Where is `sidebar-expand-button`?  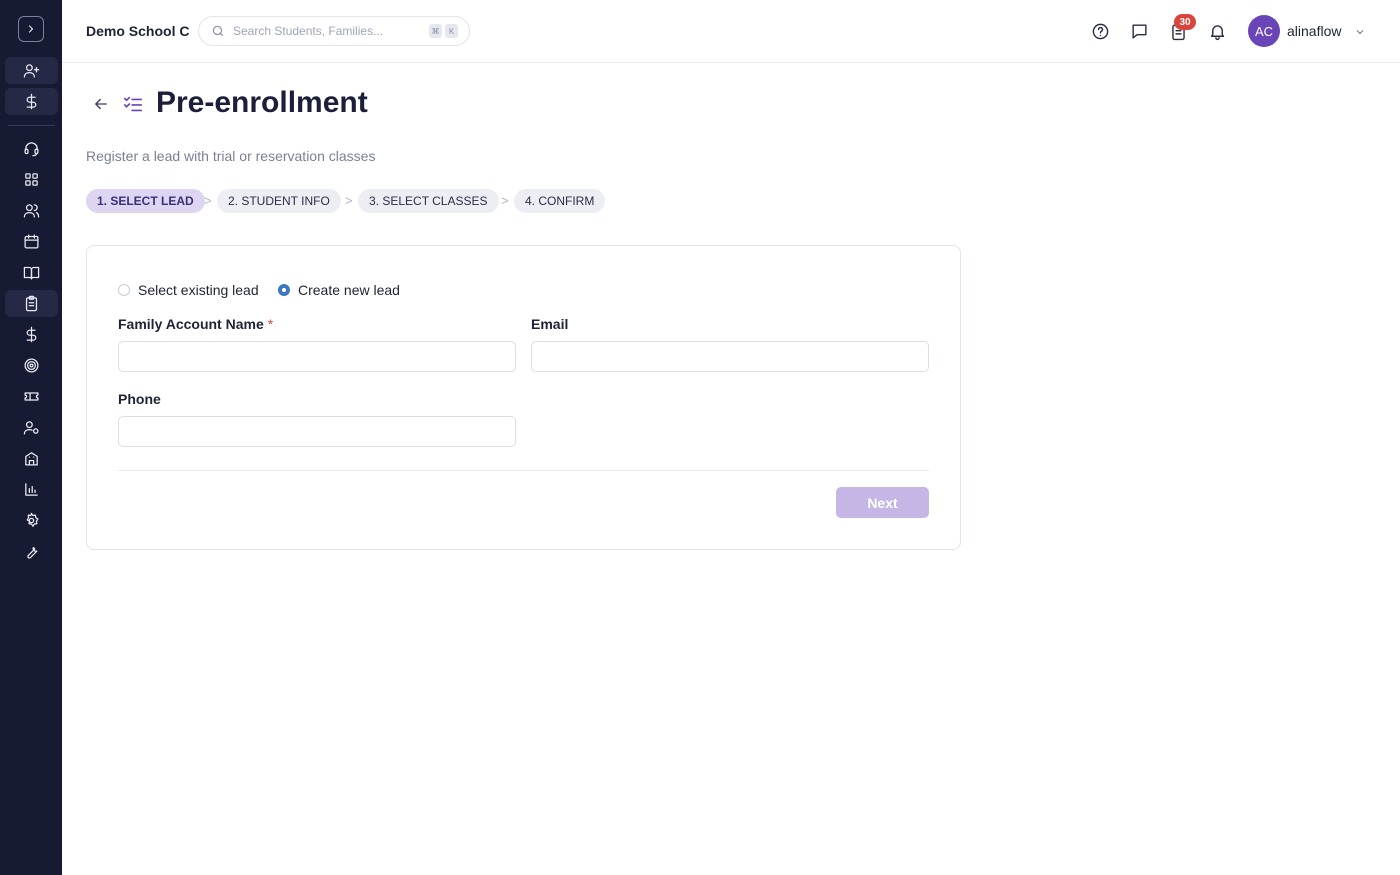 sidebar-expand-button is located at coordinates (31, 29).